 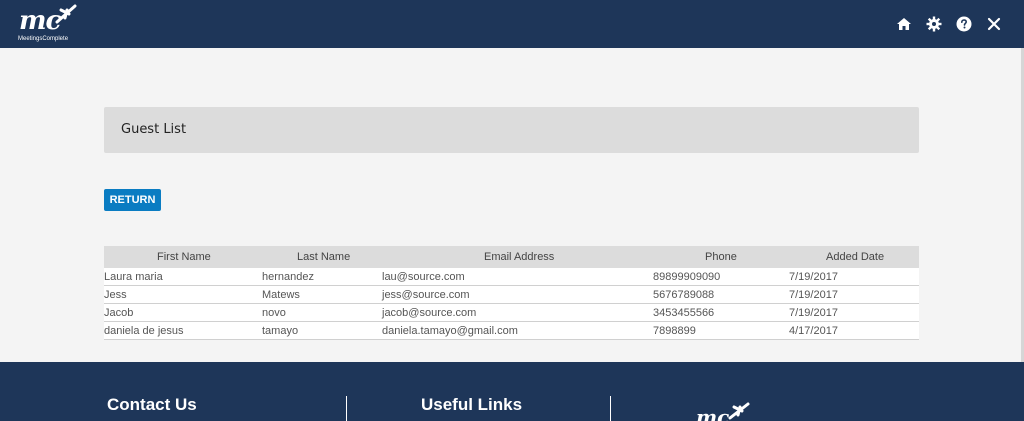 I want to click on cell-email: daniela.tamayo@gmail.com, so click(x=450, y=331).